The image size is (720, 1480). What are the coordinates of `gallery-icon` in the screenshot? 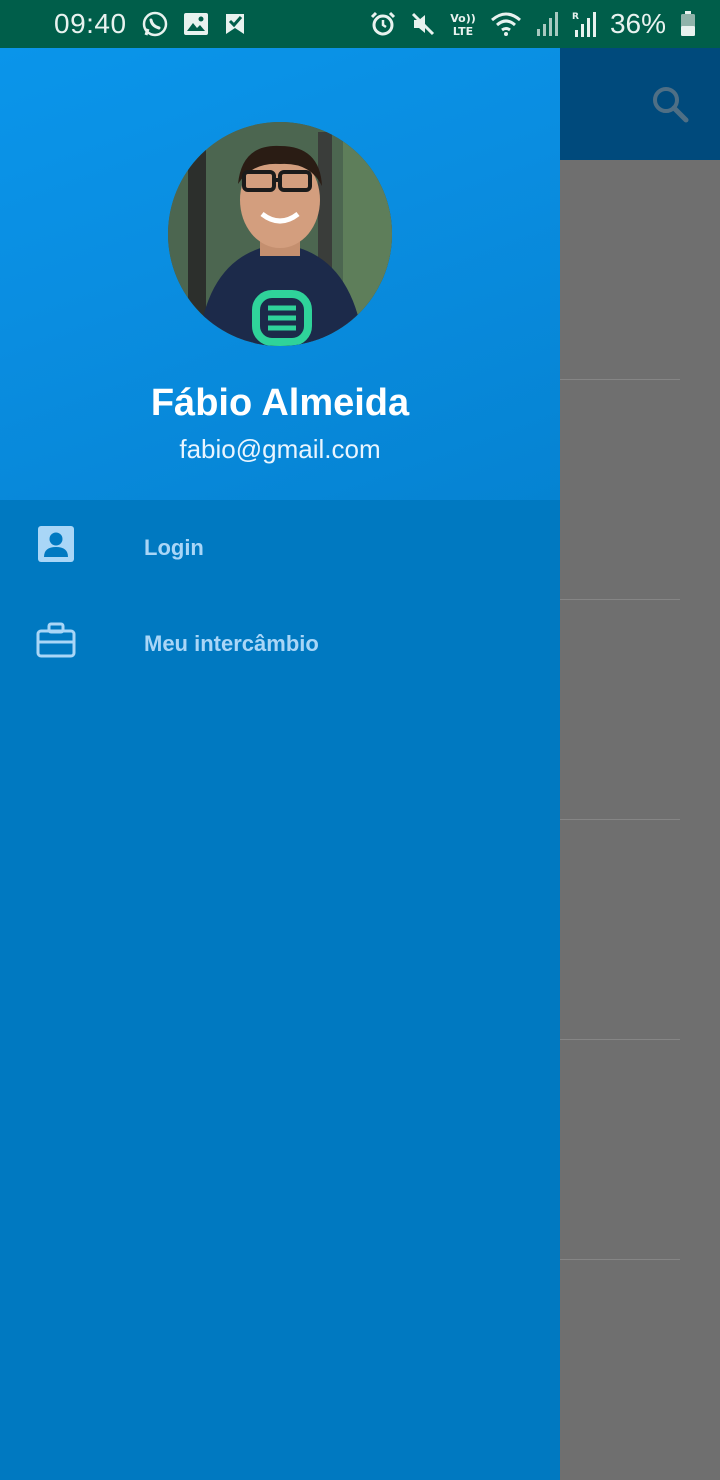 It's located at (196, 24).